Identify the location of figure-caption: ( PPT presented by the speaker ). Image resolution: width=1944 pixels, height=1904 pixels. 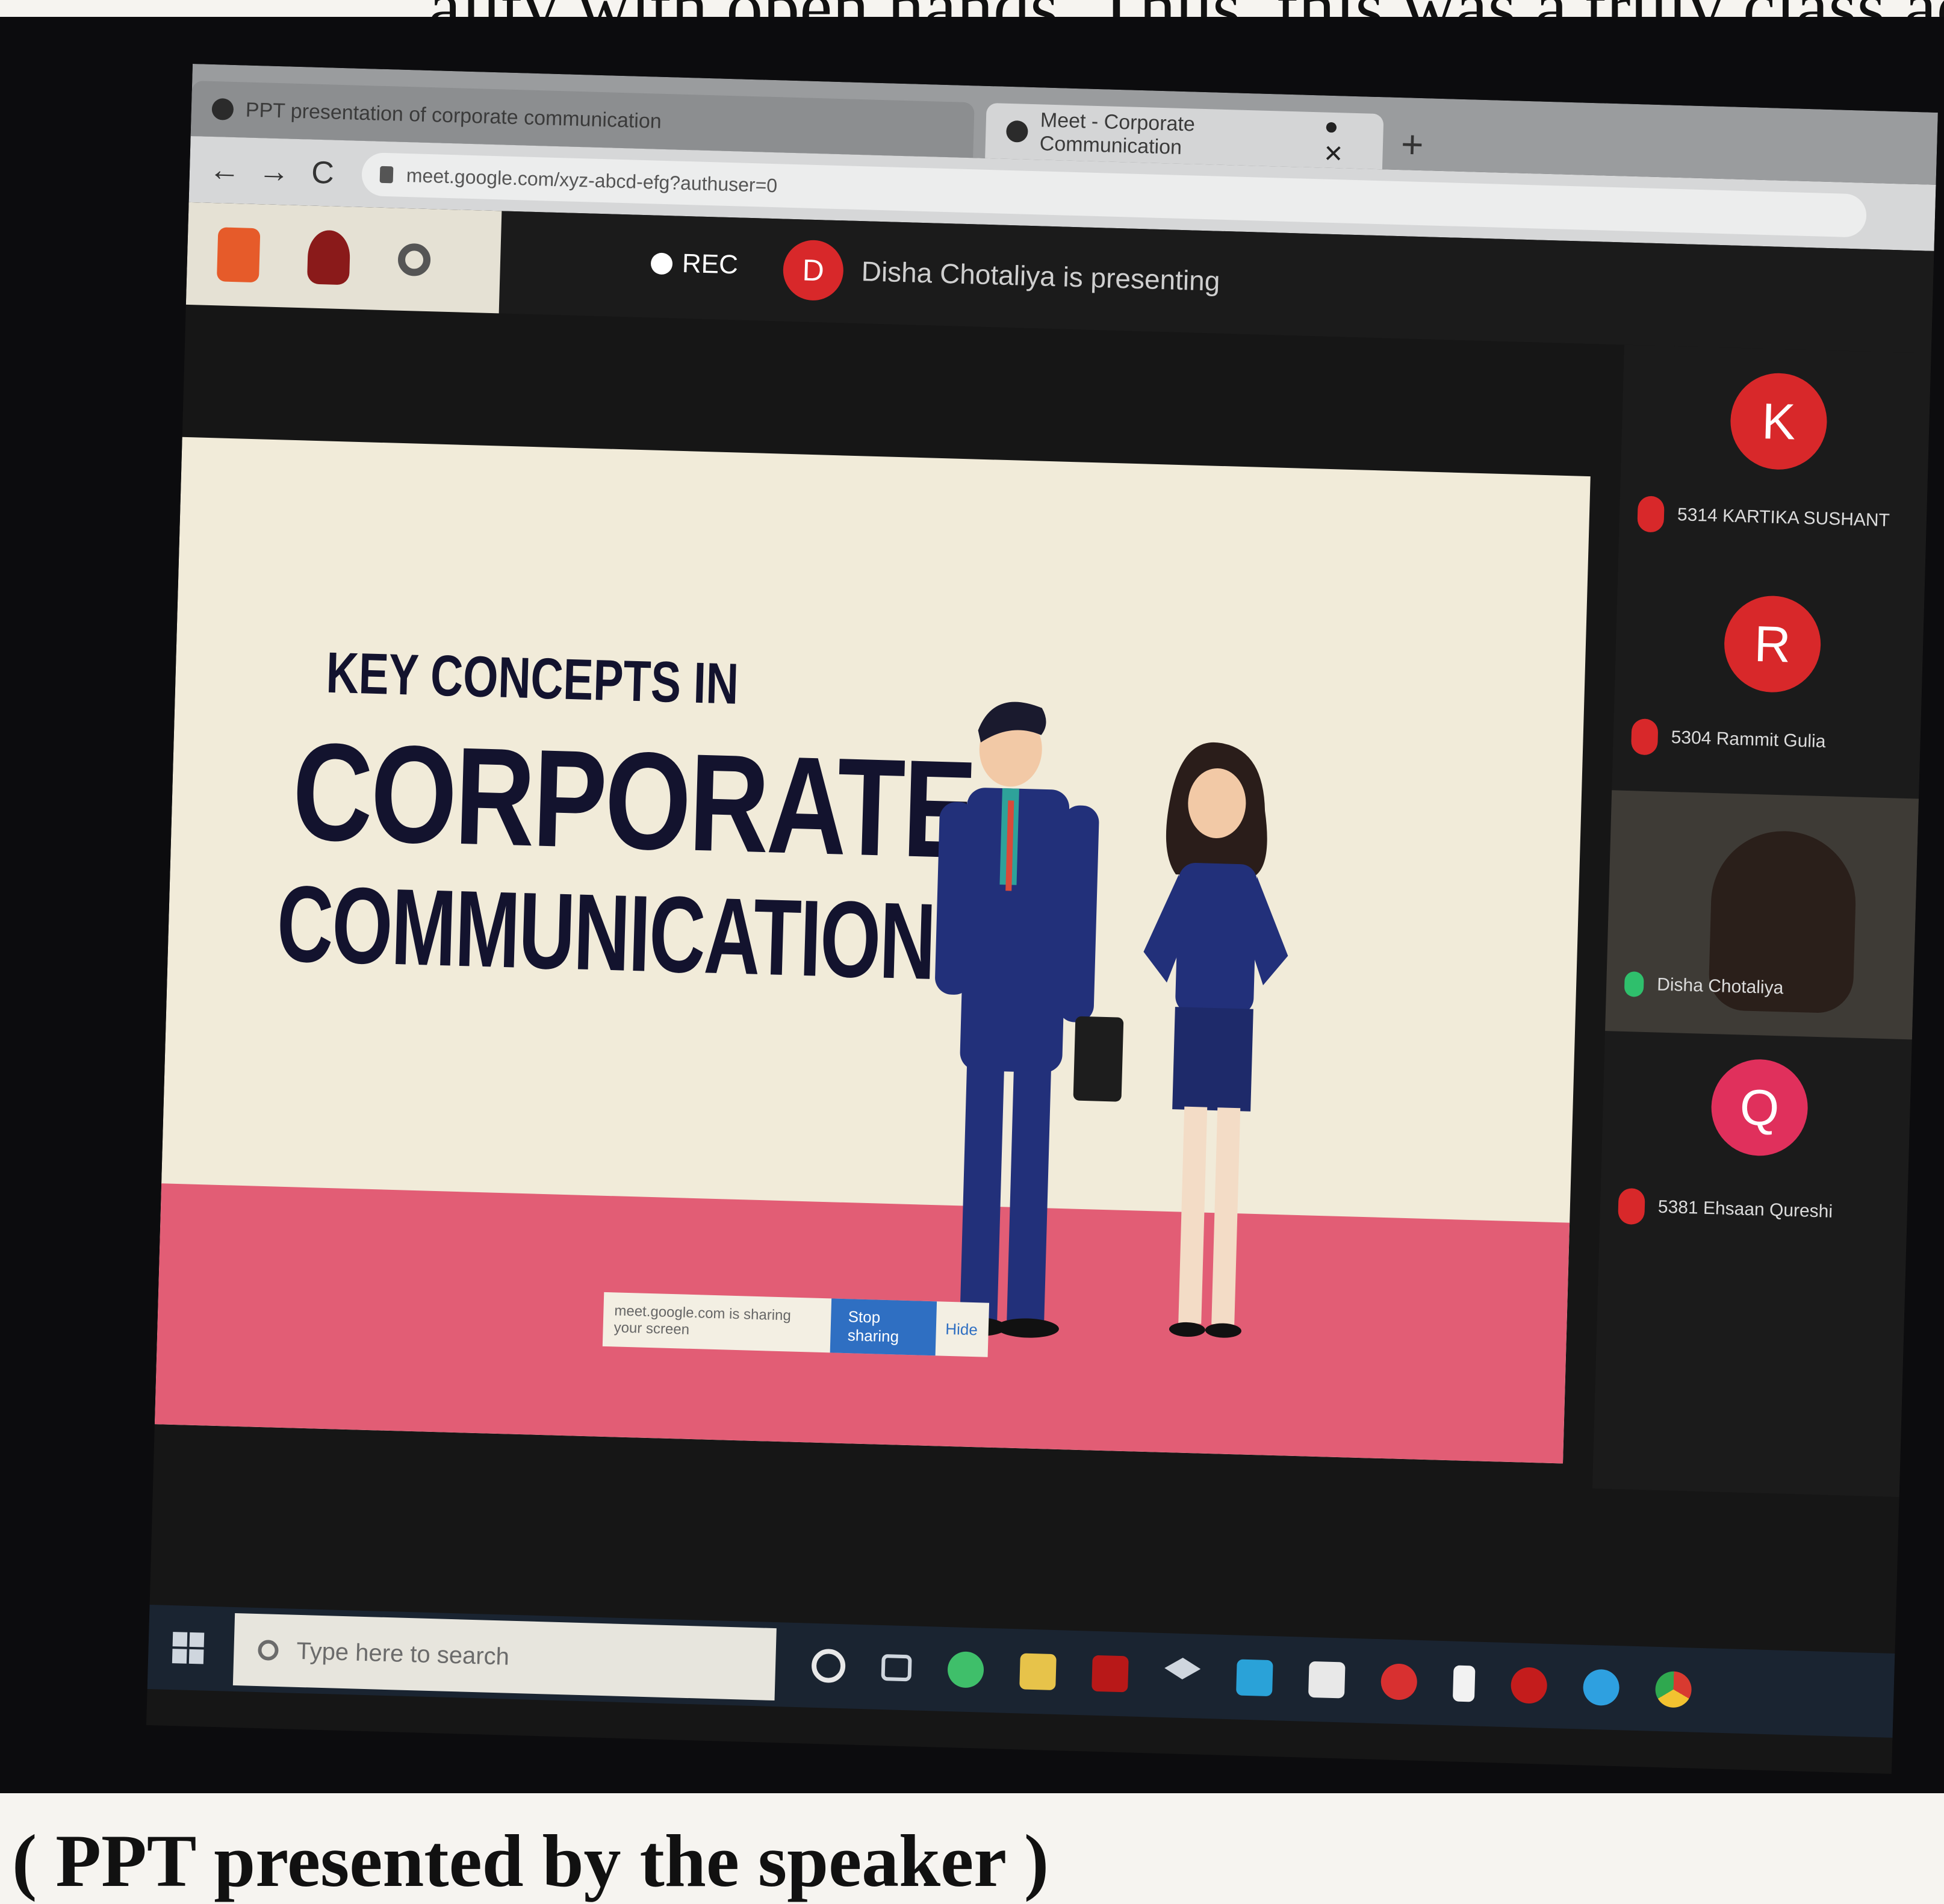
(530, 1861).